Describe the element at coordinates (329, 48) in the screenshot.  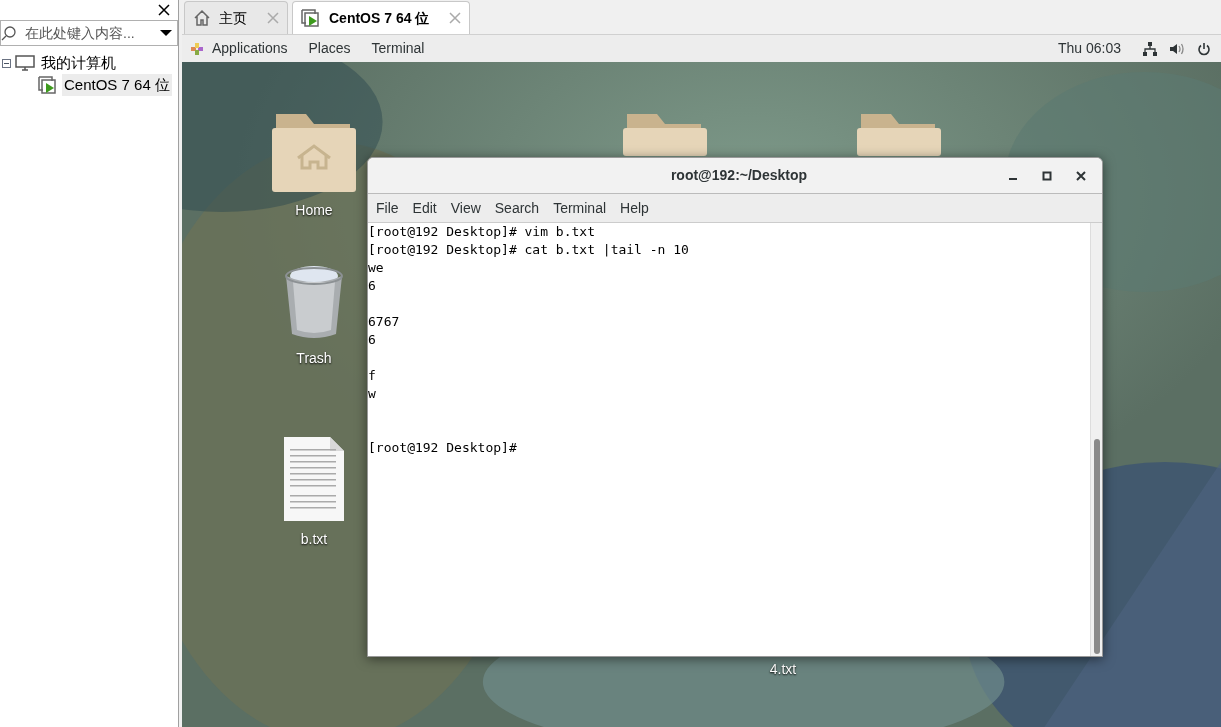
I see `top-bar-menu: Places` at that location.